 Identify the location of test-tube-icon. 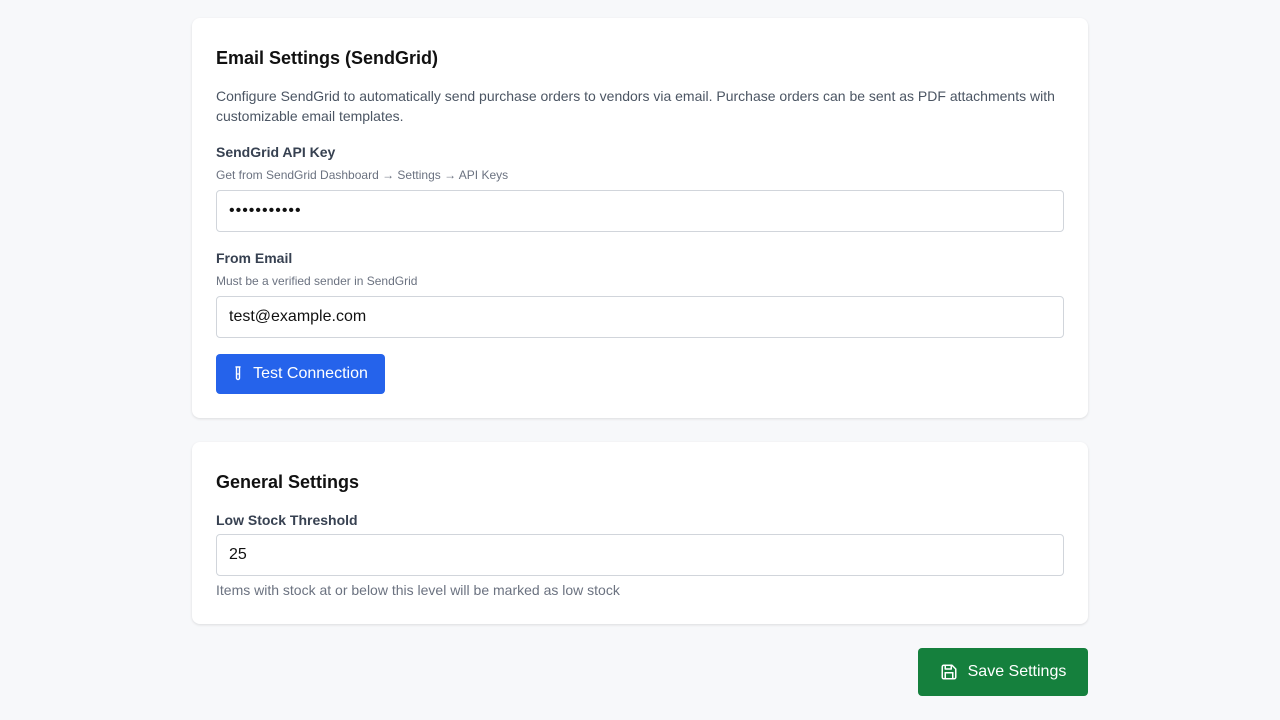
(238, 374).